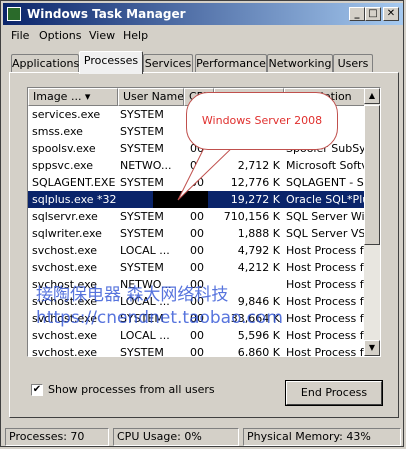  I want to click on menu-file: File, so click(20, 35).